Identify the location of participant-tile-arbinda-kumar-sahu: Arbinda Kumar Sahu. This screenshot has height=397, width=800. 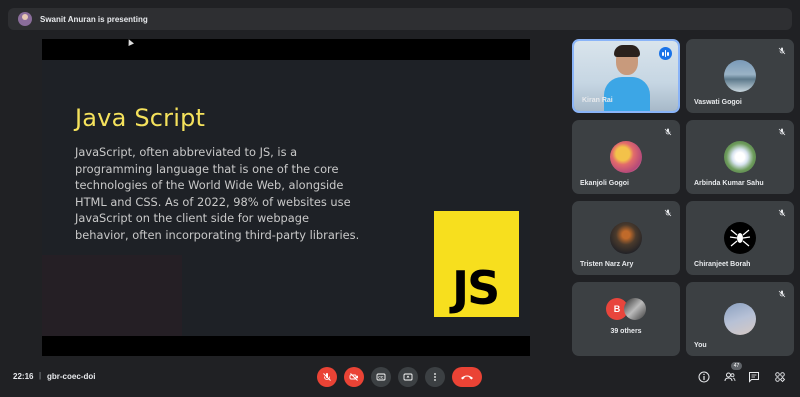
(740, 157).